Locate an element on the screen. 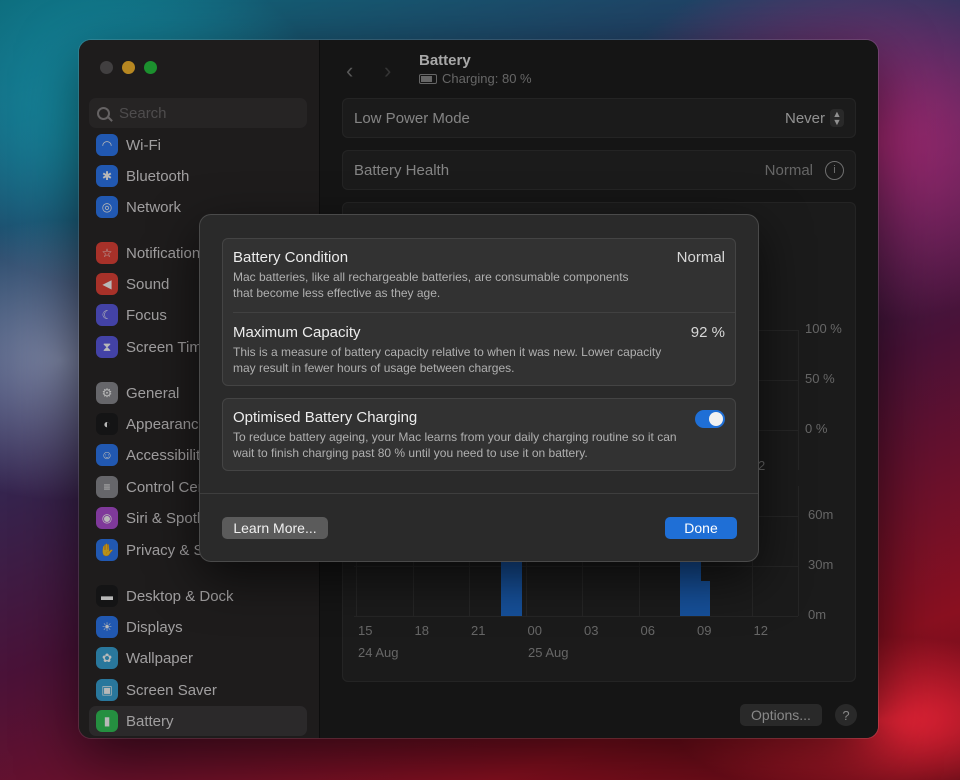 The height and width of the screenshot is (780, 960). done-button: Done is located at coordinates (701, 528).